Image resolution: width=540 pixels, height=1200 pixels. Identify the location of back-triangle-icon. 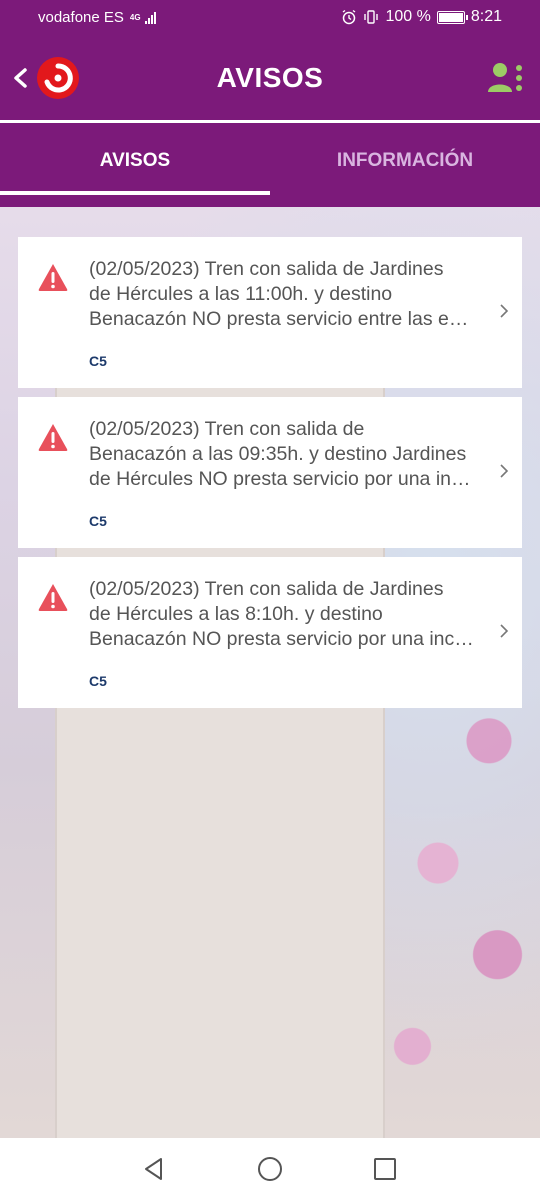
(154, 1169).